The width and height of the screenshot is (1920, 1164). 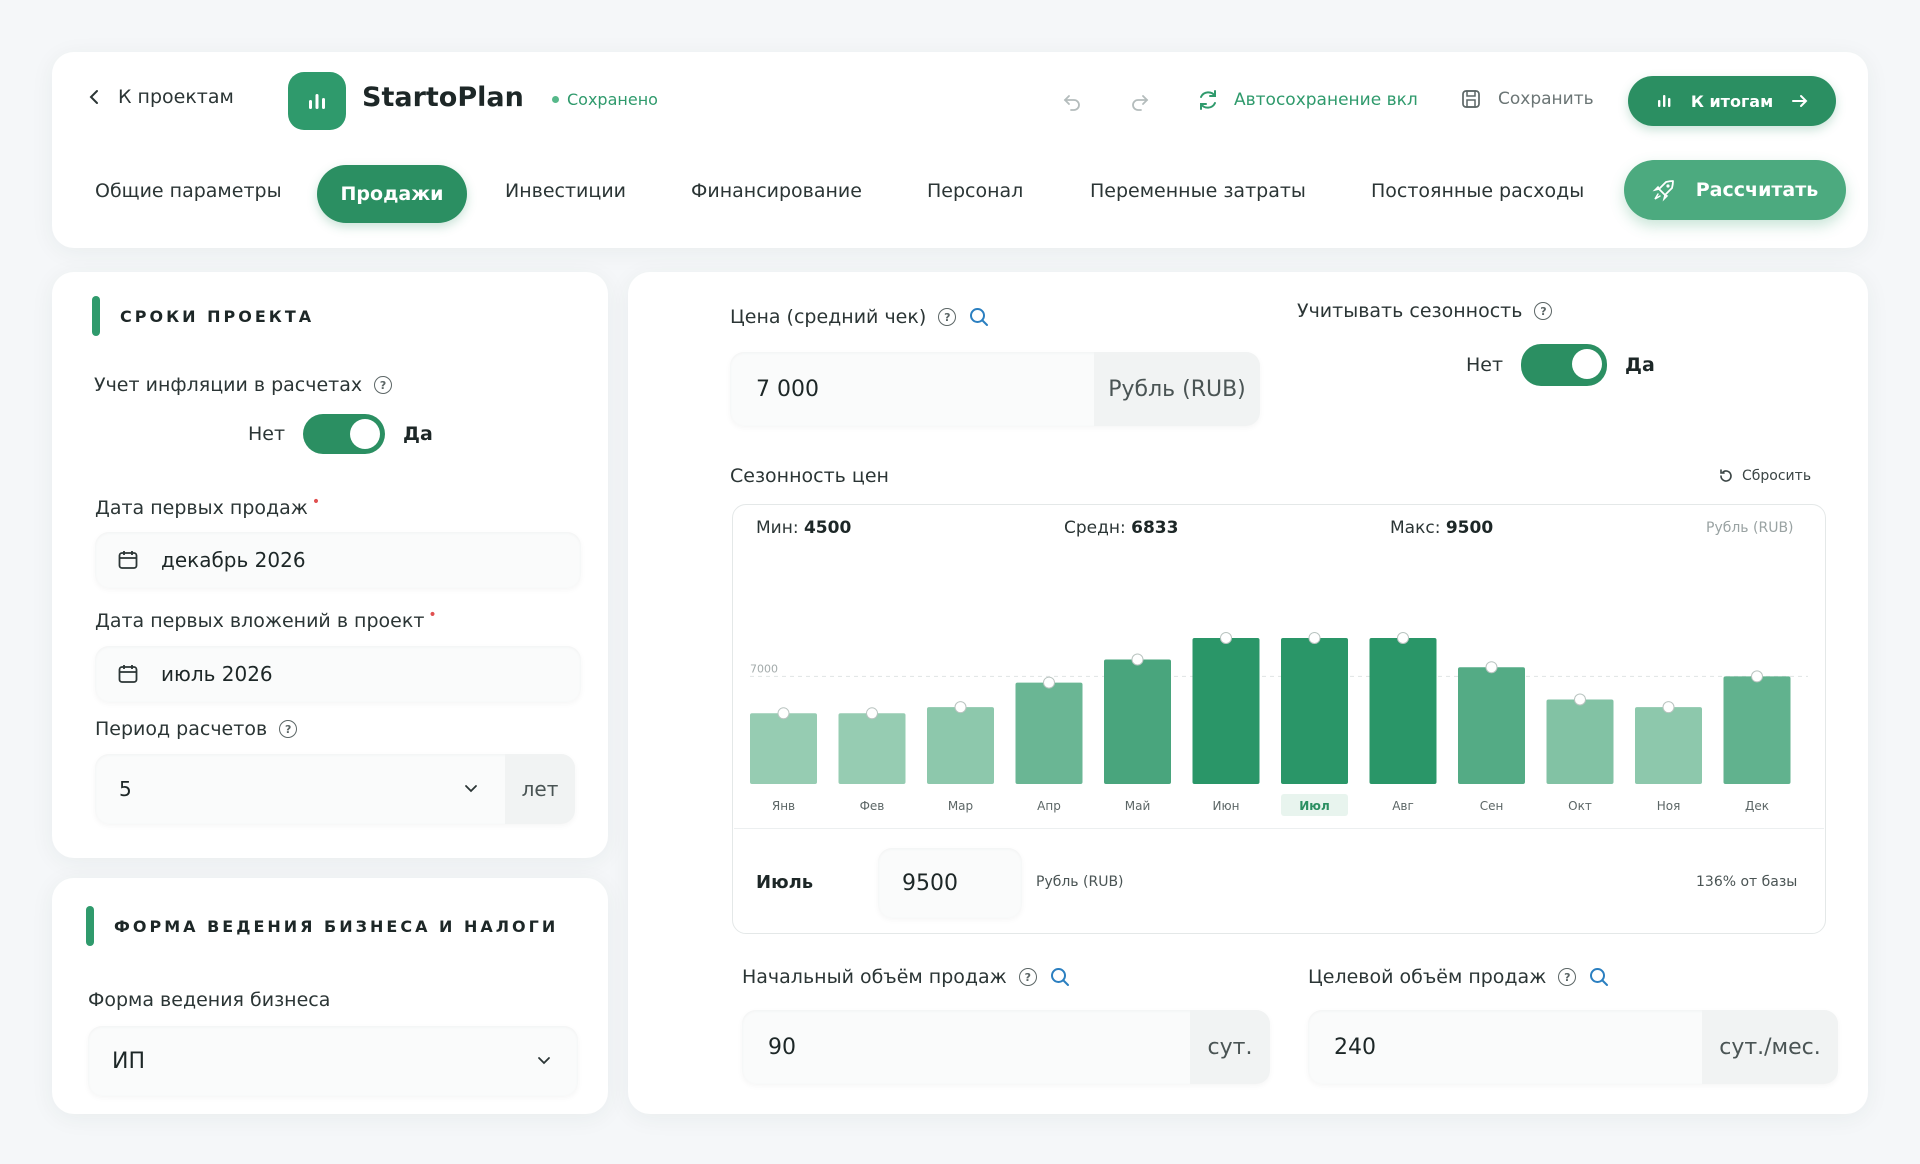 I want to click on target-volume-label-text: Целевой объём продаж, so click(x=1427, y=977).